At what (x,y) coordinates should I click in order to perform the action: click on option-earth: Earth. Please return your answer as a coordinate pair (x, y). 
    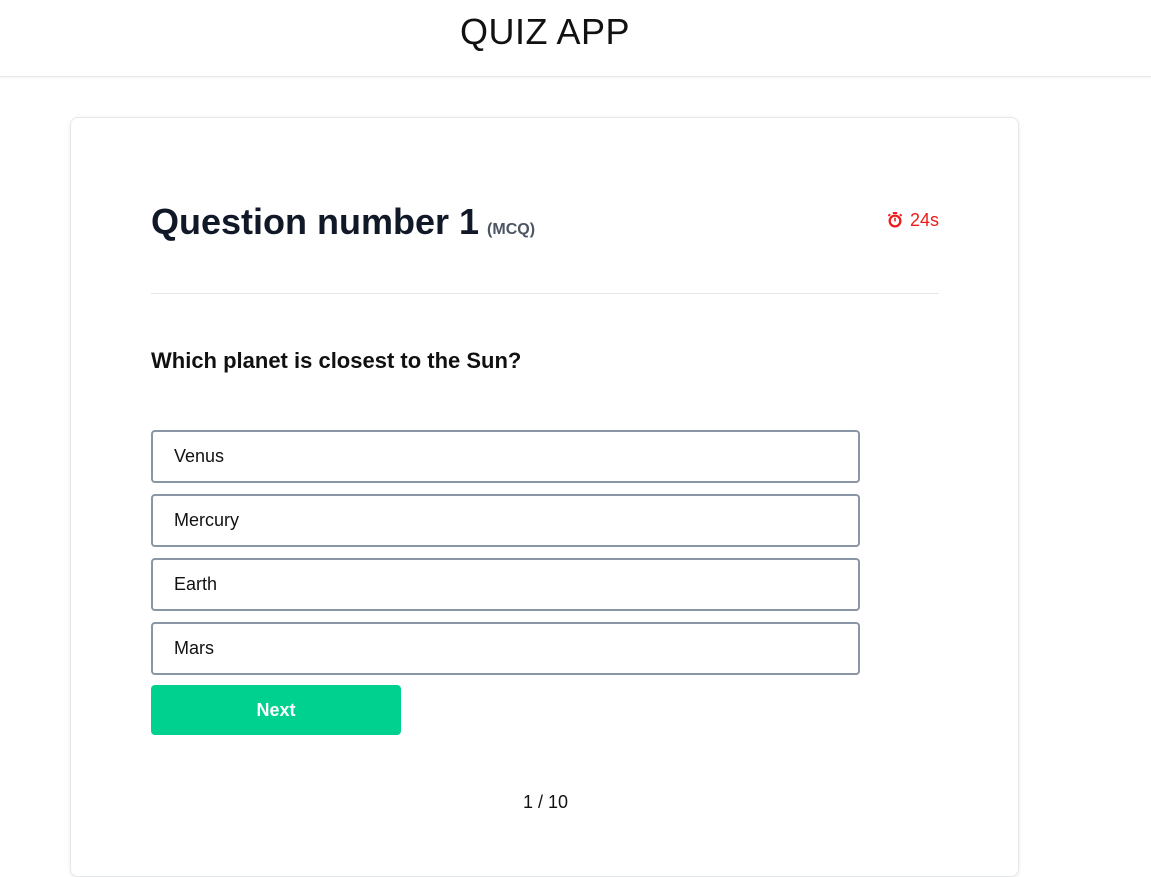
    Looking at the image, I should click on (505, 584).